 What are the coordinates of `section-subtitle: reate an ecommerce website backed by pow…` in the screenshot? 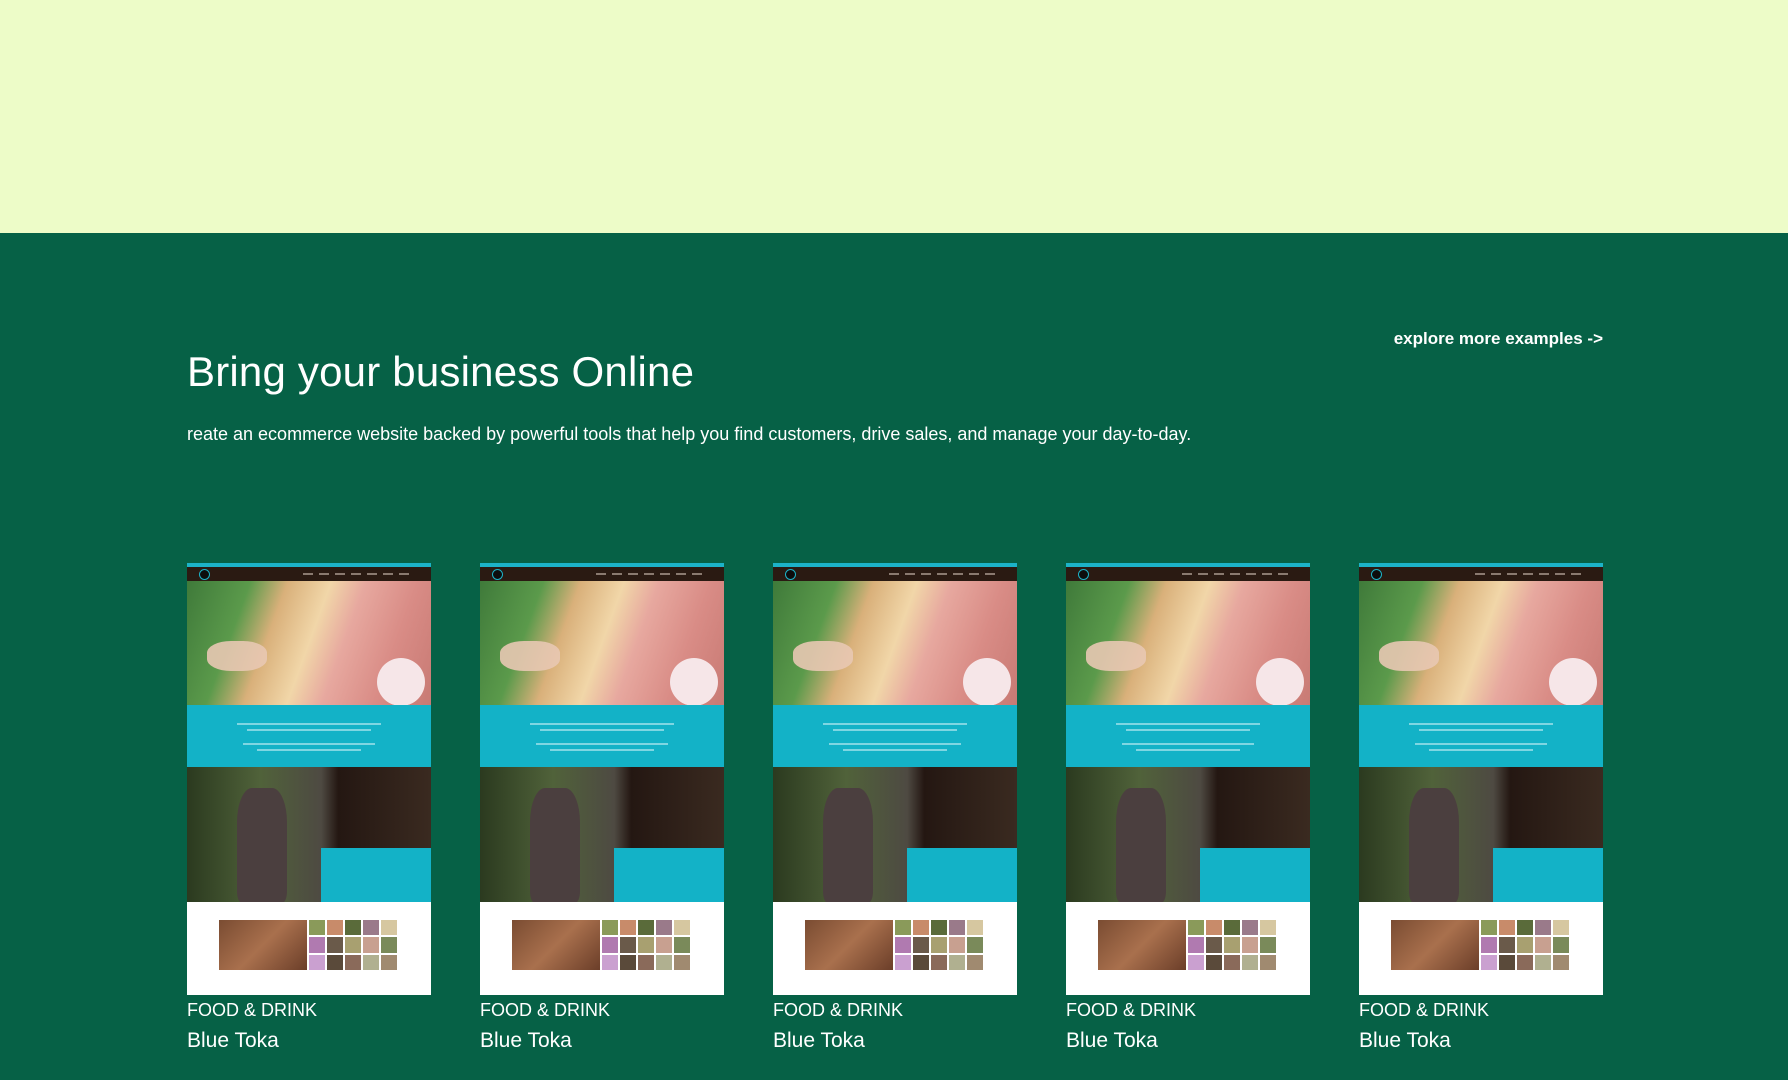 It's located at (689, 434).